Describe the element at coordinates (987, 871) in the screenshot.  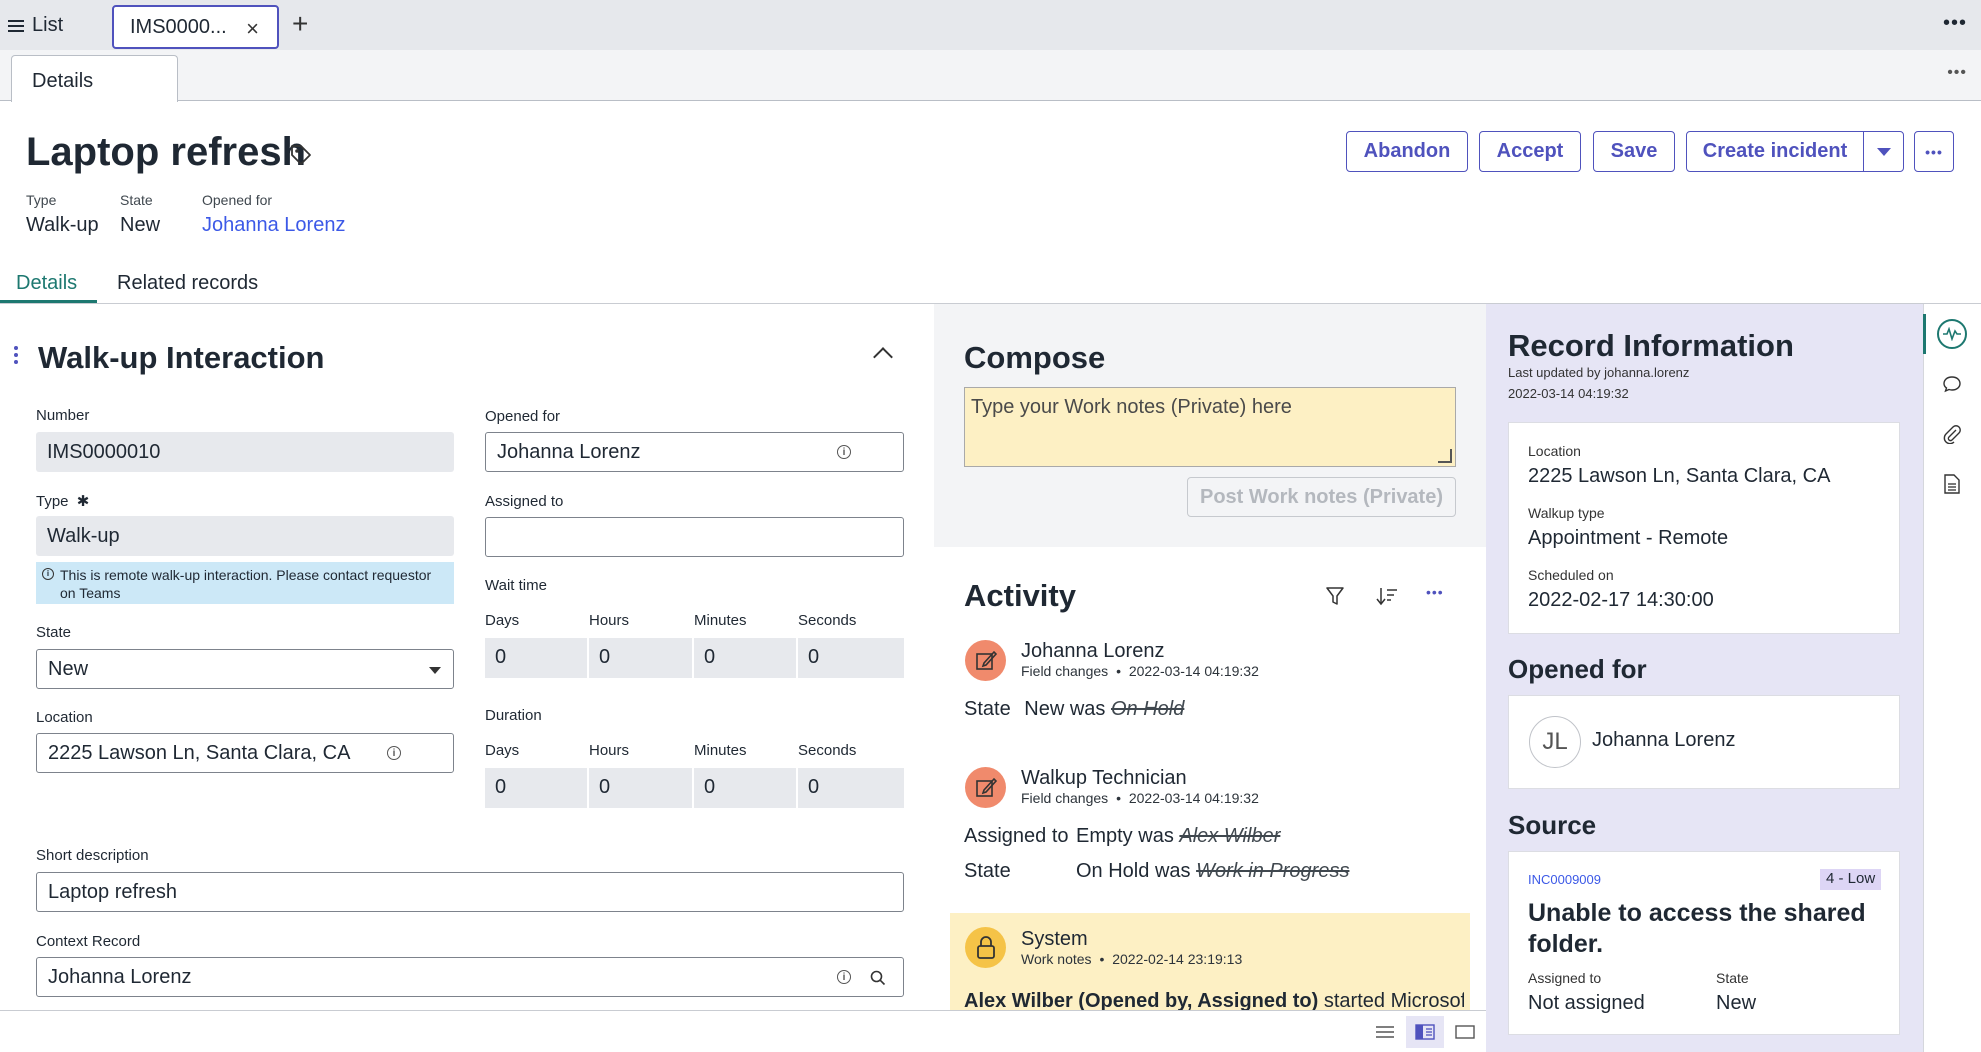
I see `change-field: State` at that location.